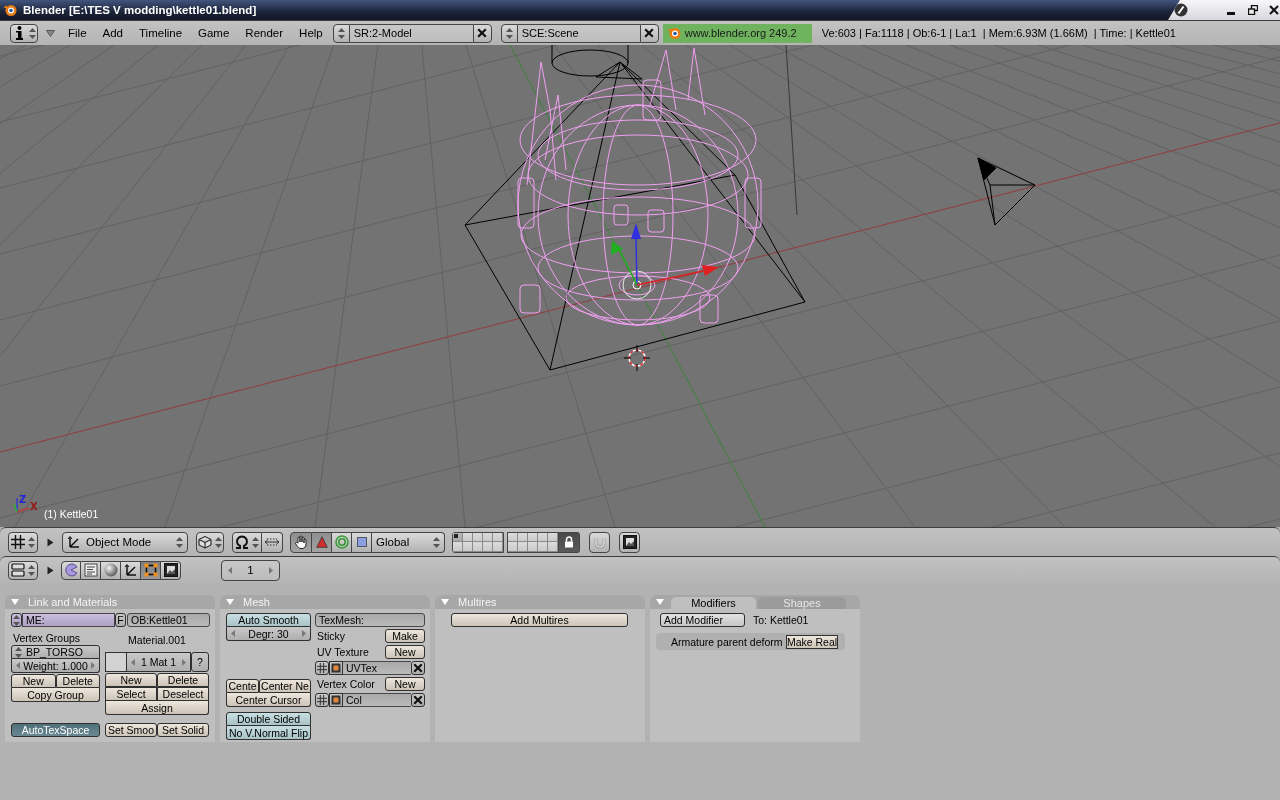 The width and height of the screenshot is (1280, 800). What do you see at coordinates (285, 686) in the screenshot?
I see `center-new-button: Center Ne` at bounding box center [285, 686].